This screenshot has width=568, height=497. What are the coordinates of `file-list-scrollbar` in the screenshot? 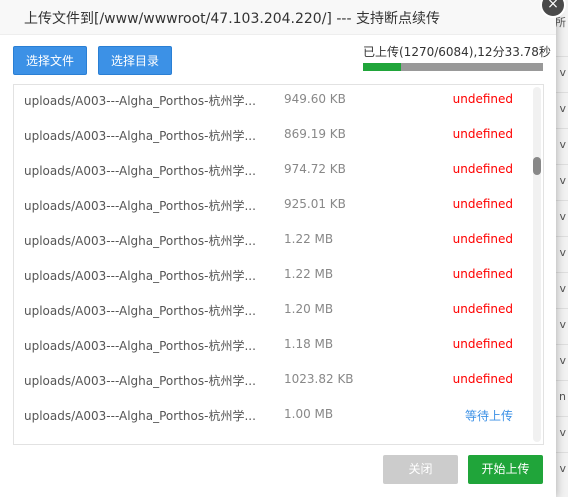 It's located at (537, 264).